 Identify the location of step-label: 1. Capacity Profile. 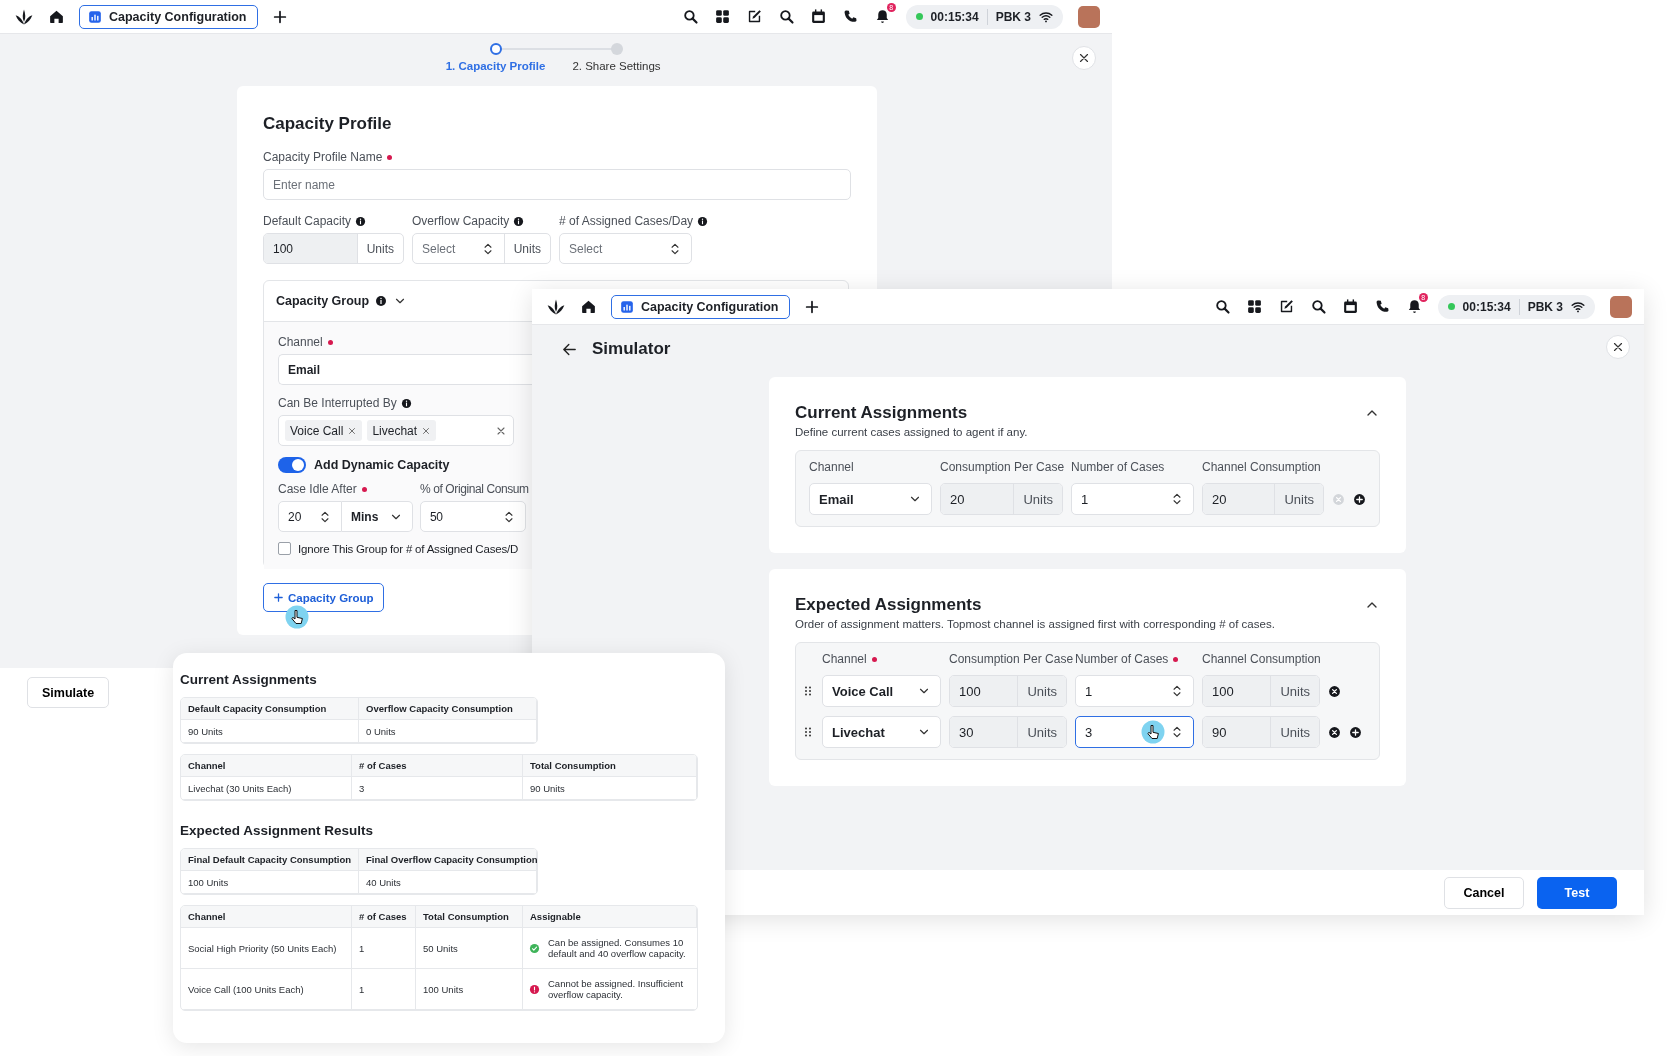
(495, 66).